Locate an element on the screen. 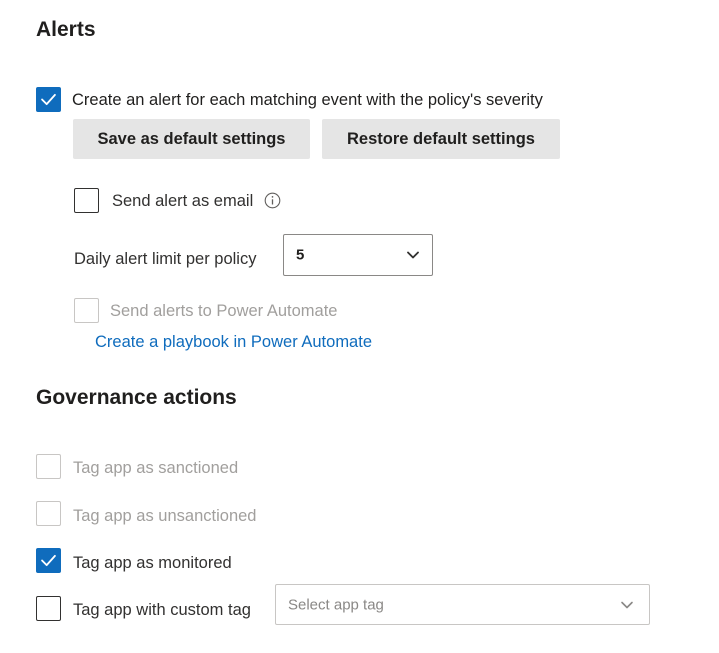 This screenshot has height=653, width=719. tag-custom-label: Tag app with custom tag is located at coordinates (162, 610).